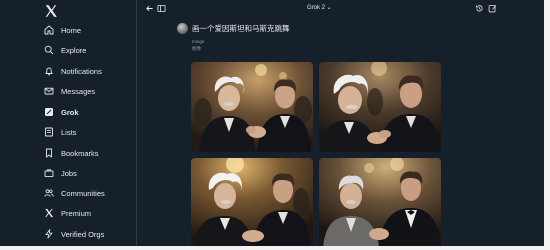 This screenshot has width=550, height=250. What do you see at coordinates (60, 173) in the screenshot?
I see `sidebar-item-jobs: Jobs` at bounding box center [60, 173].